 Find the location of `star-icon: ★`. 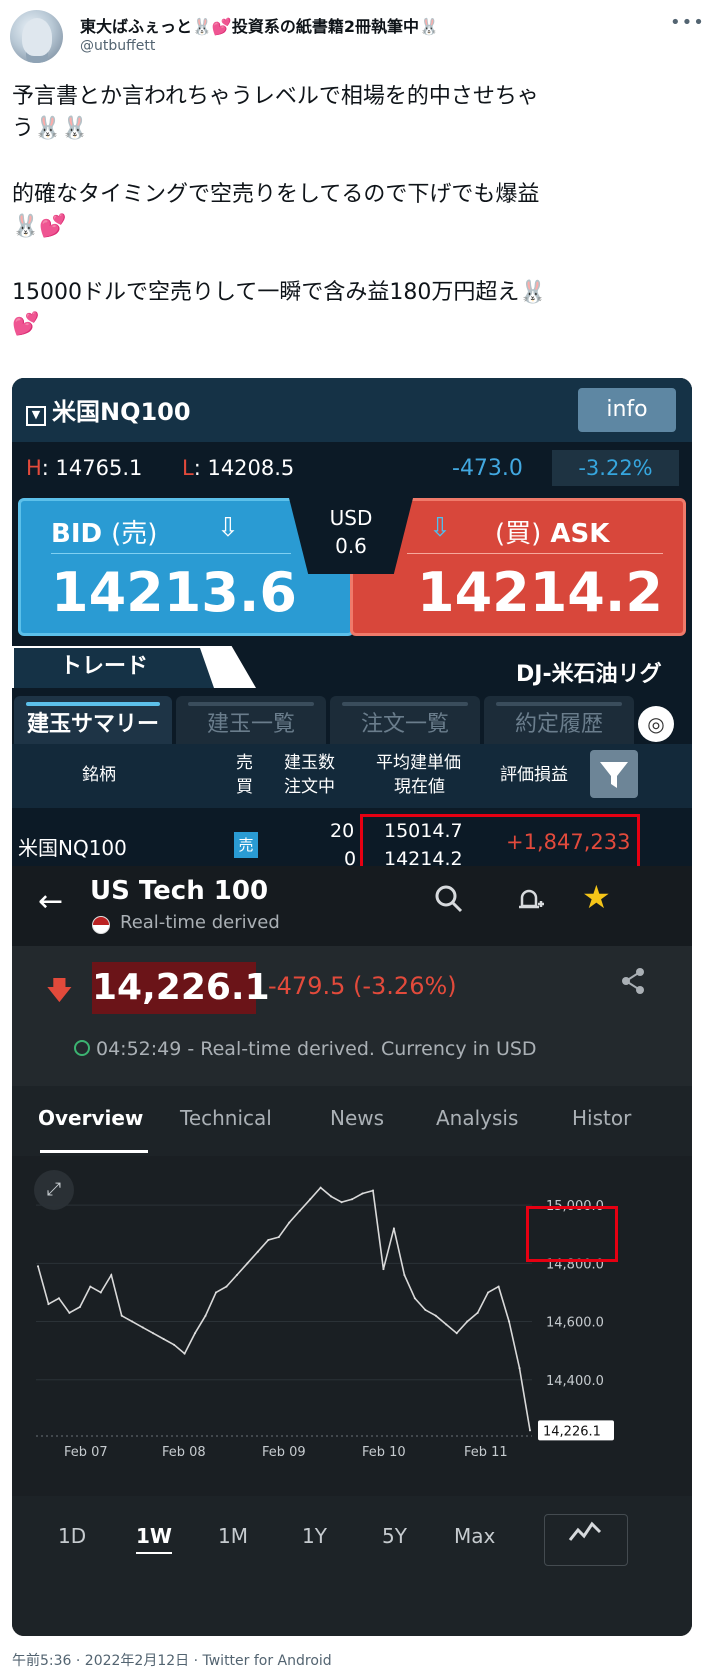

star-icon: ★ is located at coordinates (596, 897).